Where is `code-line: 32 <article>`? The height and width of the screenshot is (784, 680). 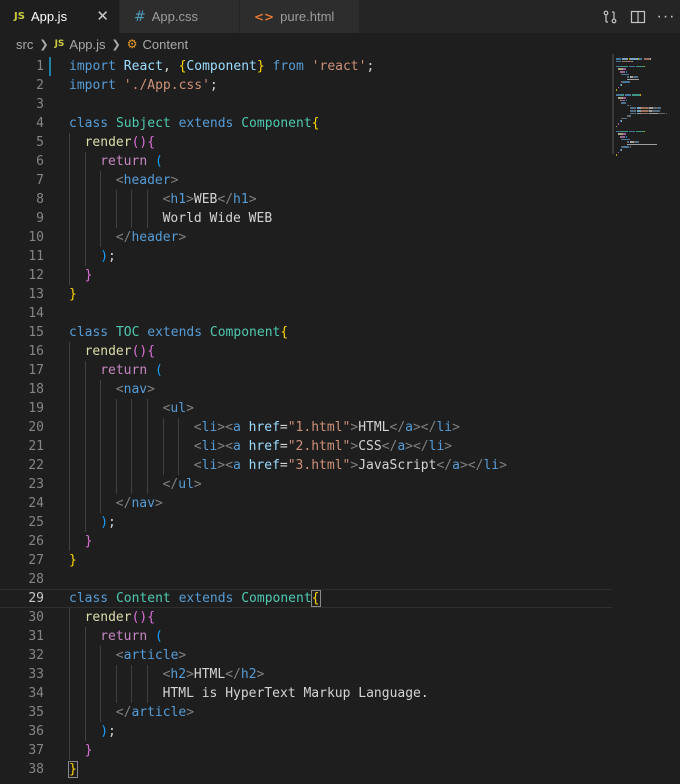 code-line: 32 <article> is located at coordinates (306, 655).